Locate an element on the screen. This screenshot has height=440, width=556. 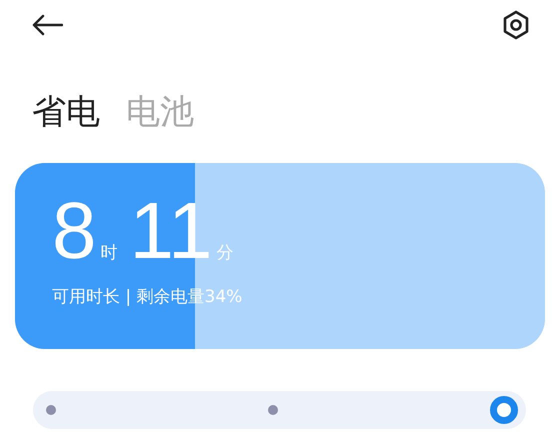
hours-value: 8 is located at coordinates (74, 230).